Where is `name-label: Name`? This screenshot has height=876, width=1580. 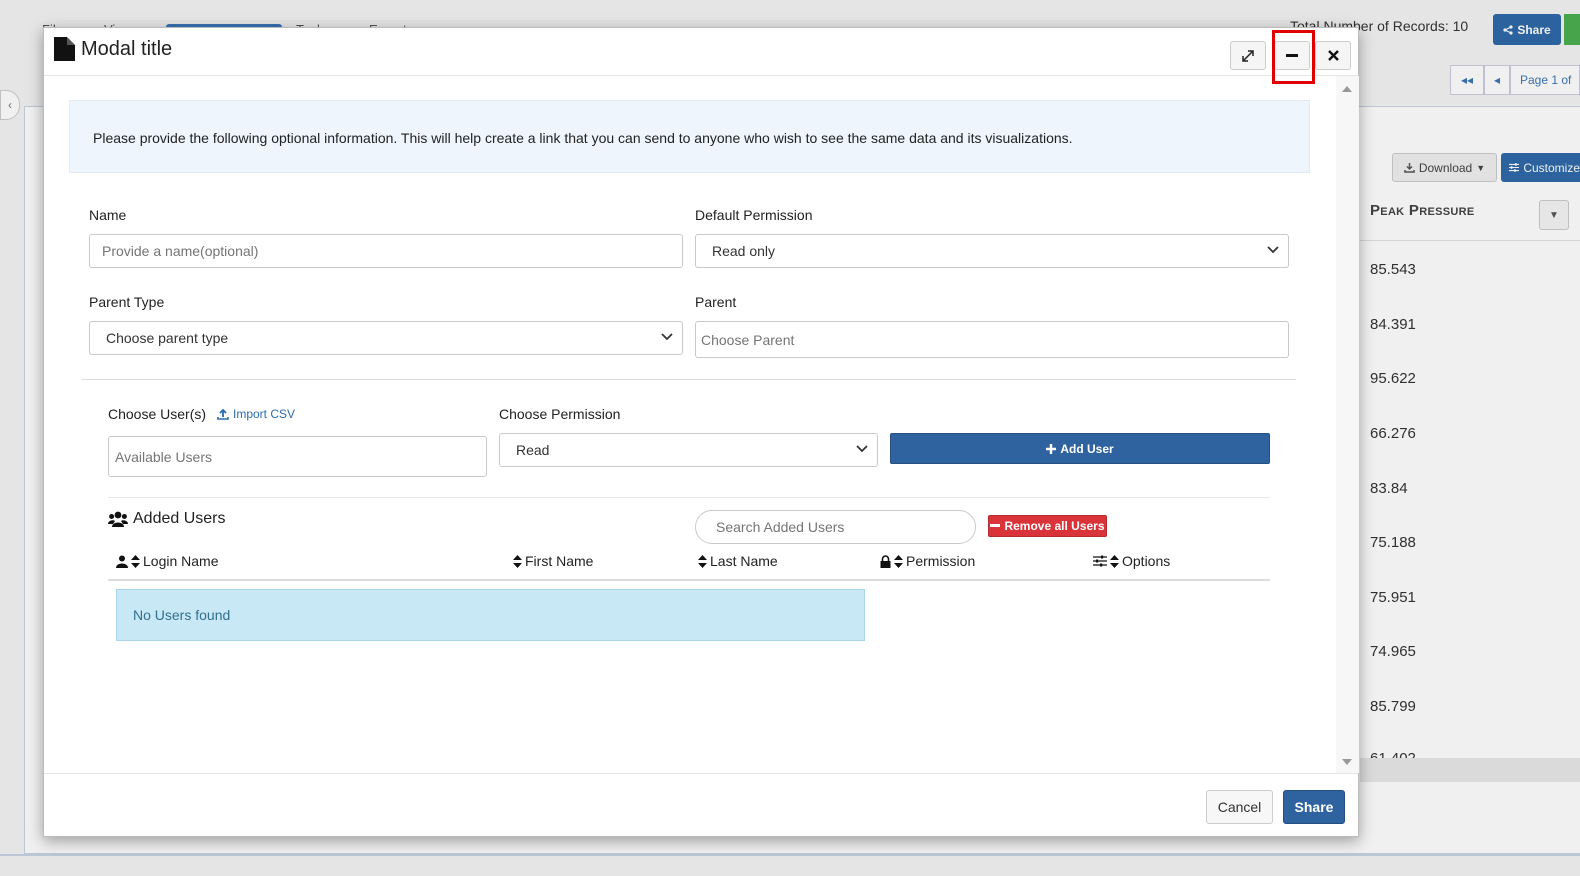 name-label: Name is located at coordinates (108, 215).